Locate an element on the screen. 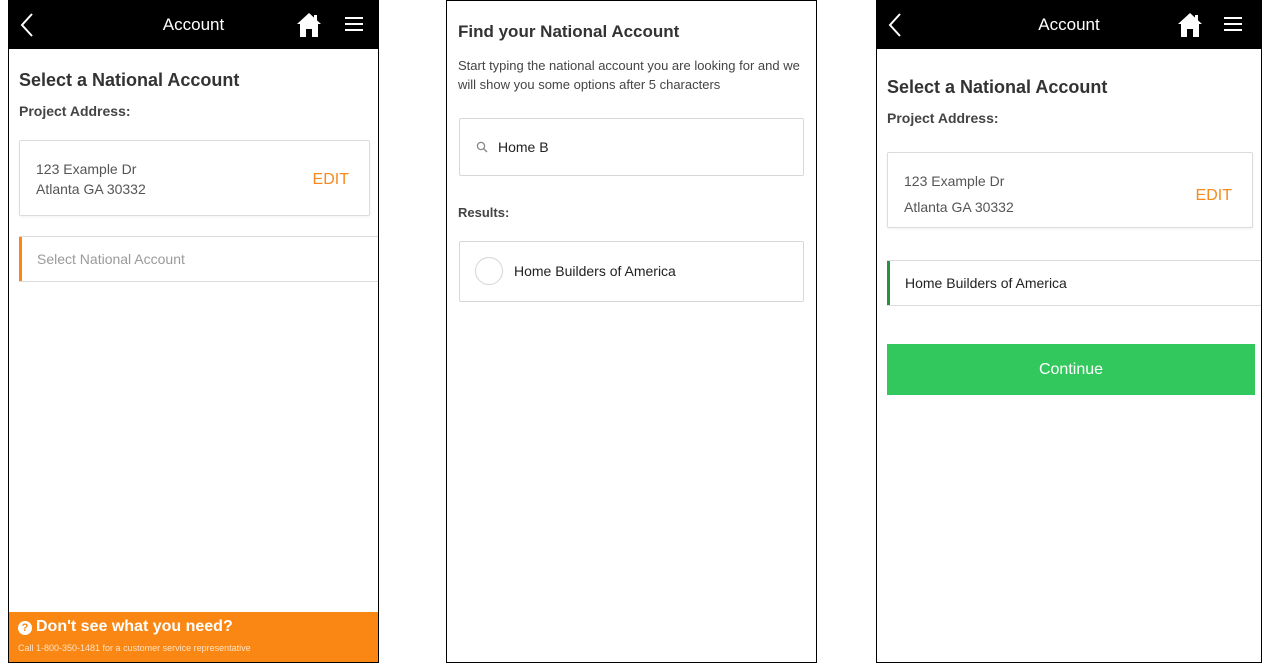 This screenshot has width=1262, height=663. selected-account: Home Builders of America is located at coordinates (986, 283).